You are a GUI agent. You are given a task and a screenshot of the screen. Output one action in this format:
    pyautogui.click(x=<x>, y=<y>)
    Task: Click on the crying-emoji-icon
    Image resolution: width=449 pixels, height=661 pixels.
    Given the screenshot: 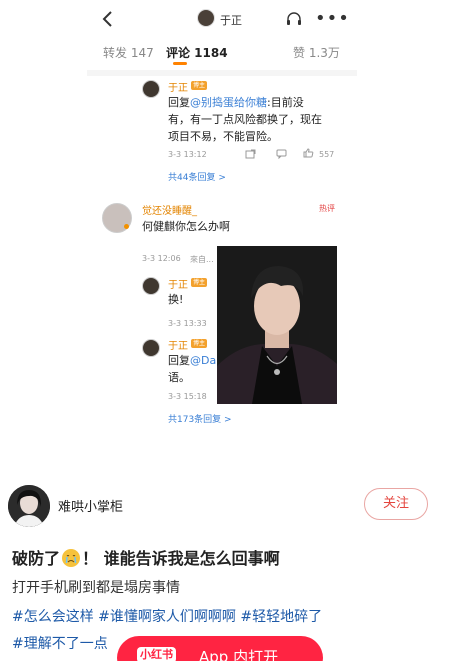 What is the action you would take?
    pyautogui.click(x=71, y=558)
    